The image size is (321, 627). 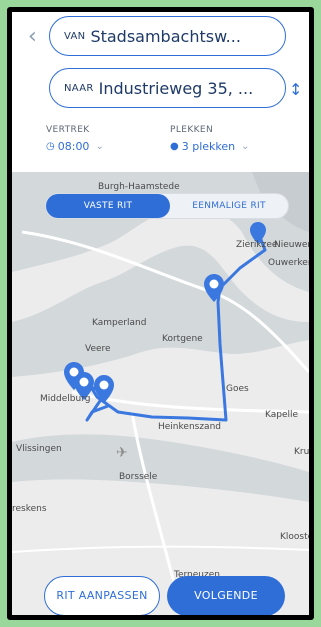 What do you see at coordinates (192, 130) in the screenshot?
I see `seats-label: PLEKKEN` at bounding box center [192, 130].